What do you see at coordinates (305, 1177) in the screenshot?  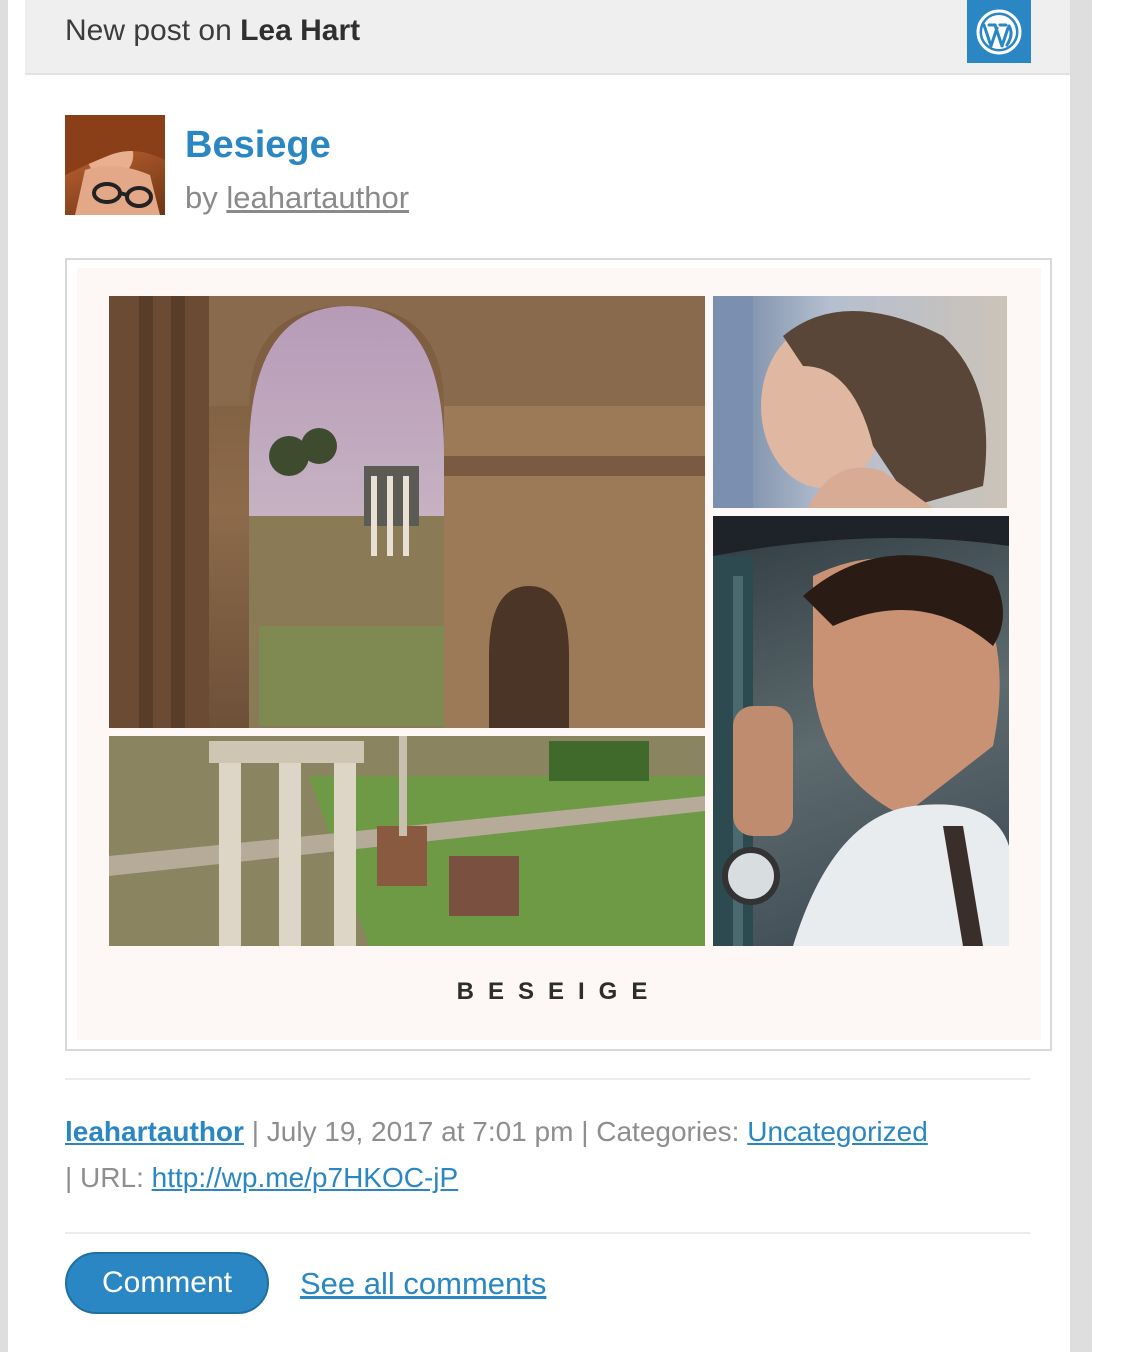 I see `shortlink: http://wp.me/p7HKOC-jP` at bounding box center [305, 1177].